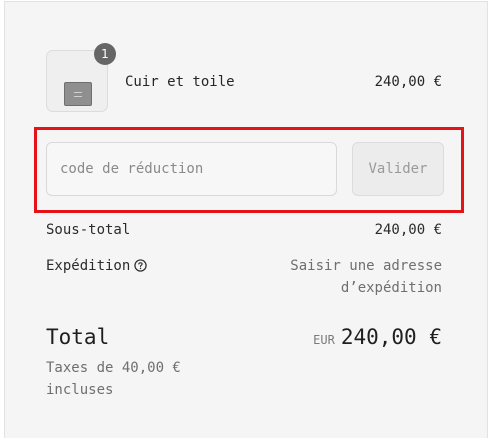 This screenshot has height=438, width=490. Describe the element at coordinates (398, 169) in the screenshot. I see `apply-discount-button: Valider` at that location.